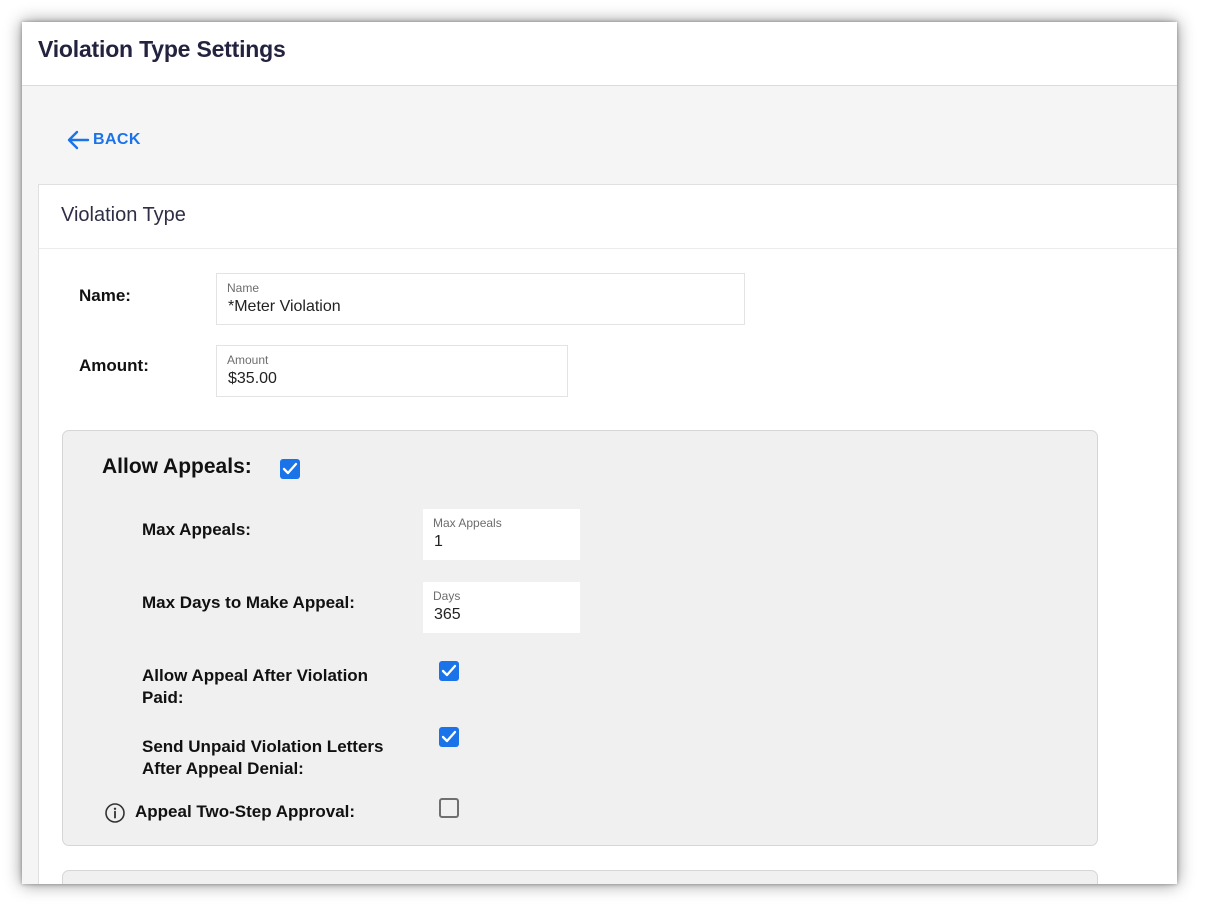 This screenshot has width=1209, height=908. I want to click on max-days-field: Days 365, so click(501, 607).